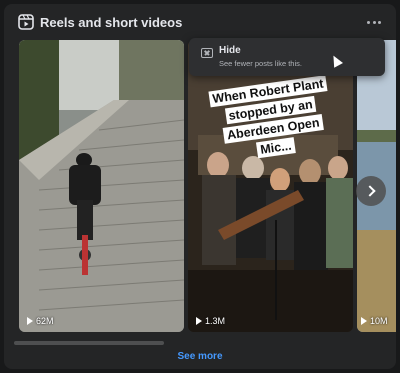 The height and width of the screenshot is (373, 400). What do you see at coordinates (200, 356) in the screenshot?
I see `see-more-link: See more` at bounding box center [200, 356].